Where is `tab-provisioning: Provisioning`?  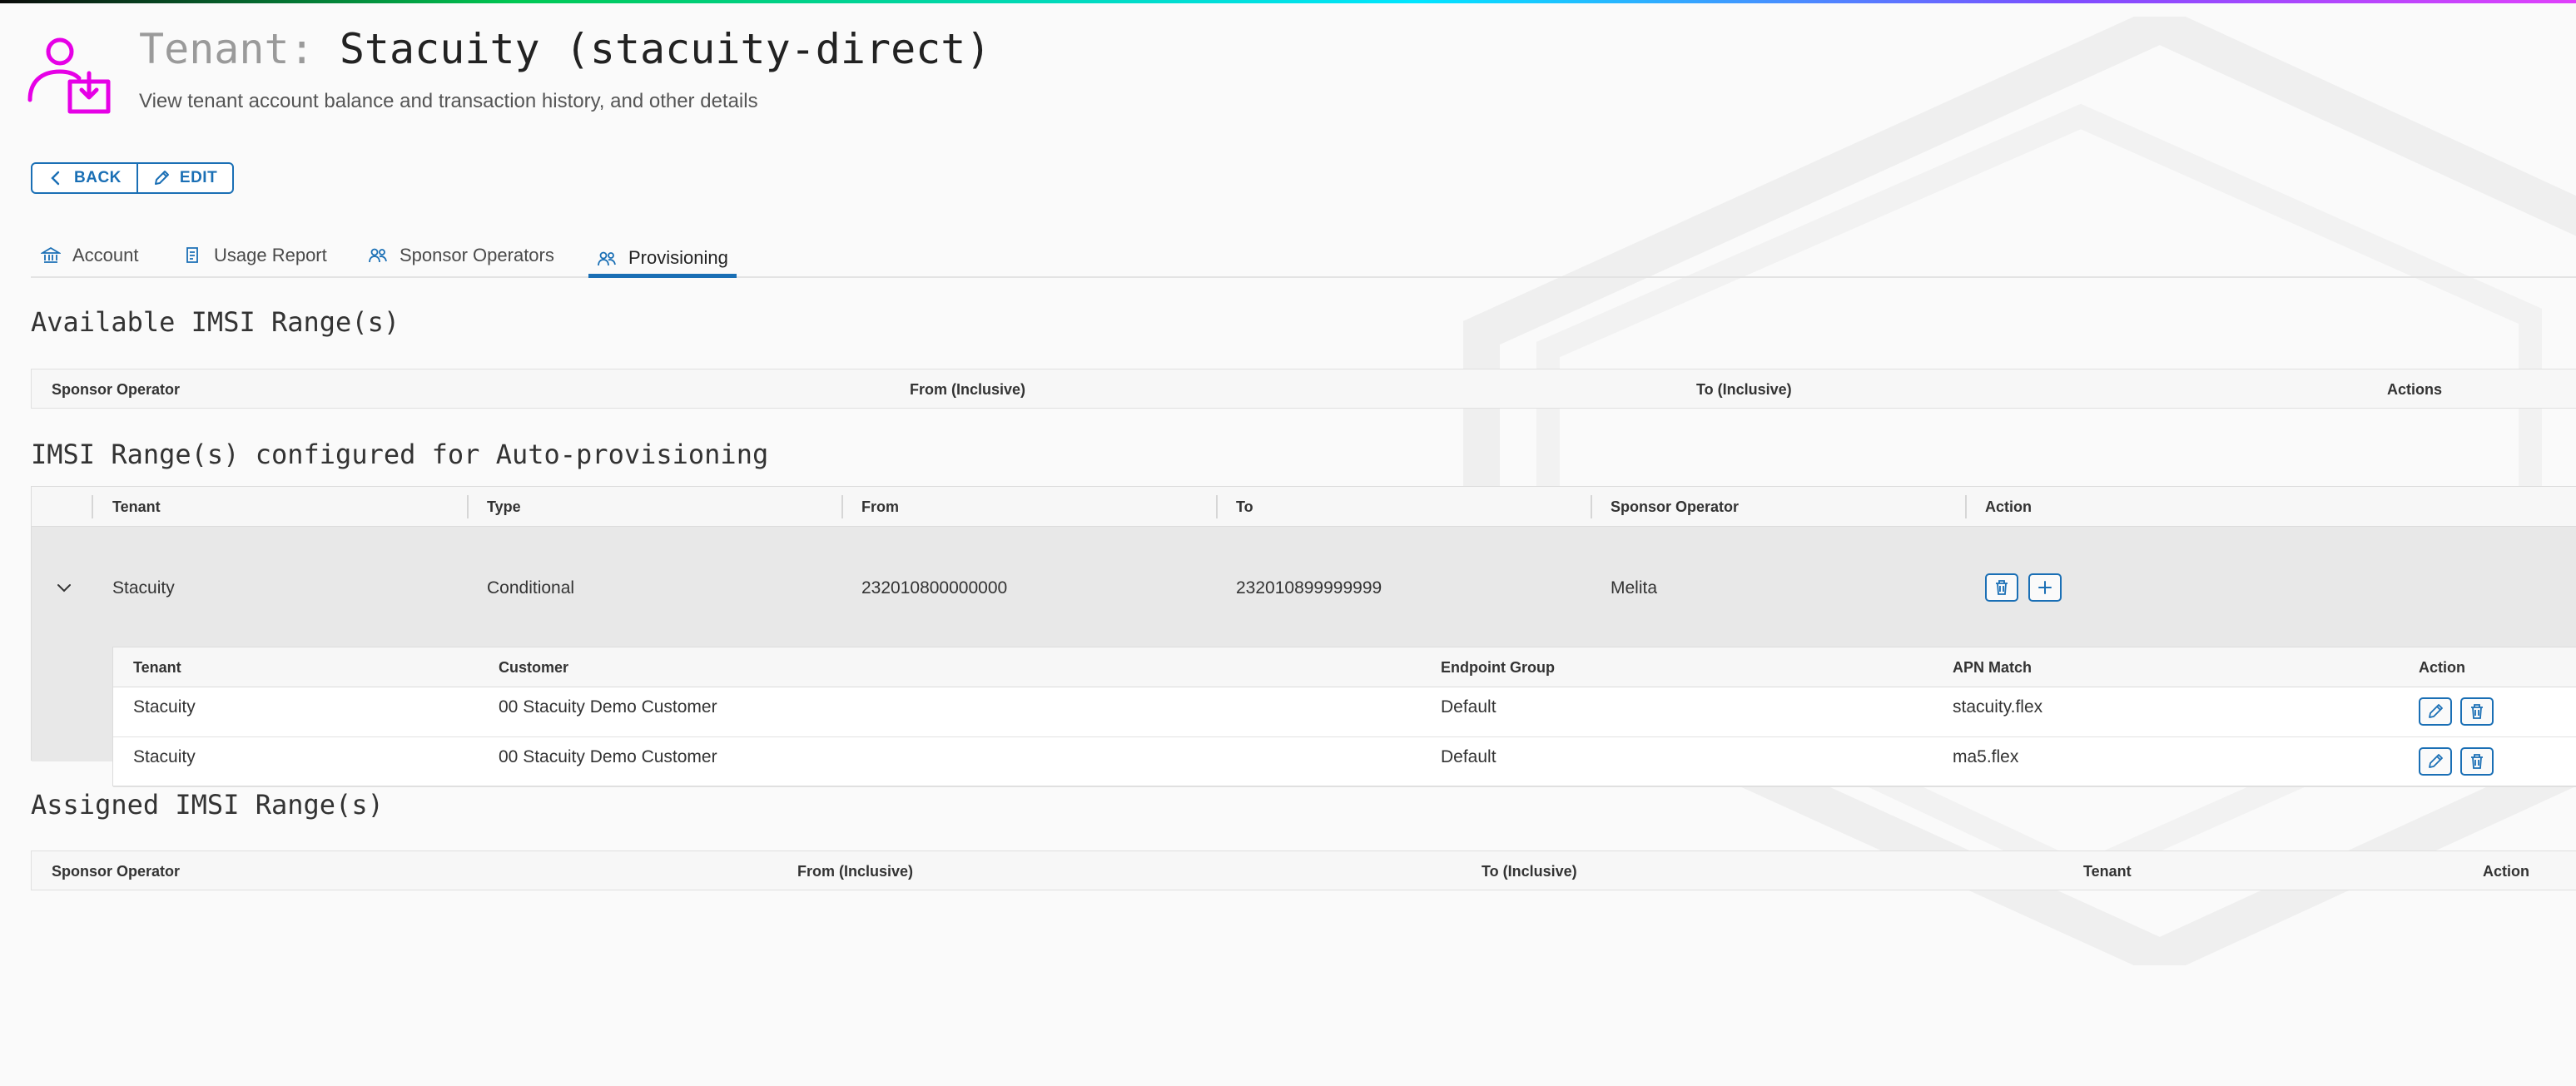
tab-provisioning: Provisioning is located at coordinates (662, 260).